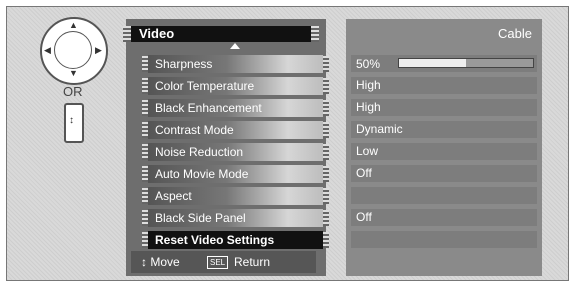 Image resolution: width=573 pixels, height=287 pixels. I want to click on menu-item-label: Auto Movie Mode, so click(202, 174).